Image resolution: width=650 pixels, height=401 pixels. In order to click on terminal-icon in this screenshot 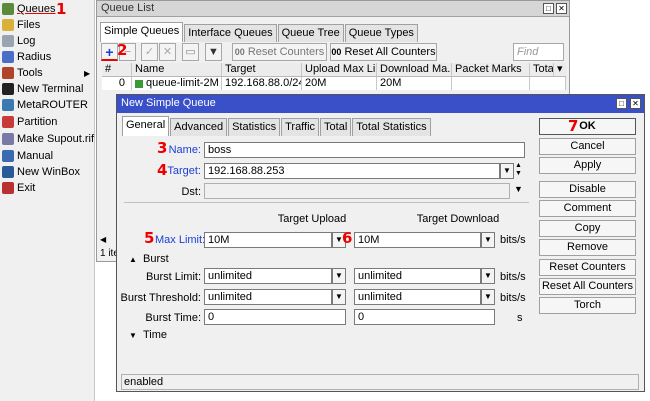, I will do `click(8, 89)`.